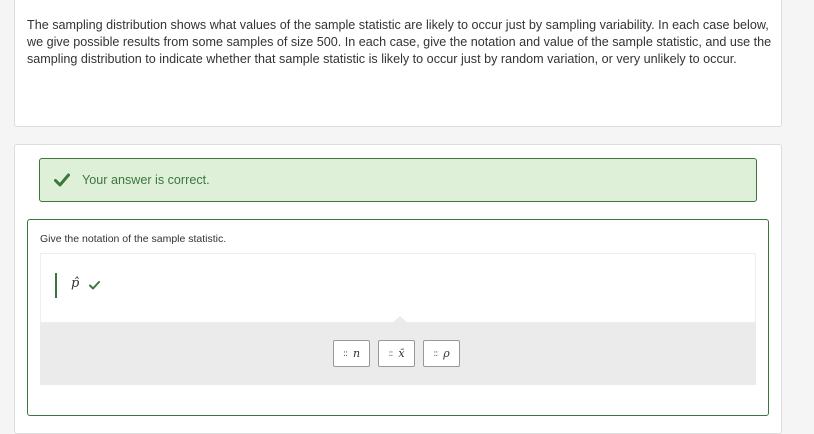 The height and width of the screenshot is (434, 814). I want to click on option-chip-rho: :: ρ, so click(441, 353).